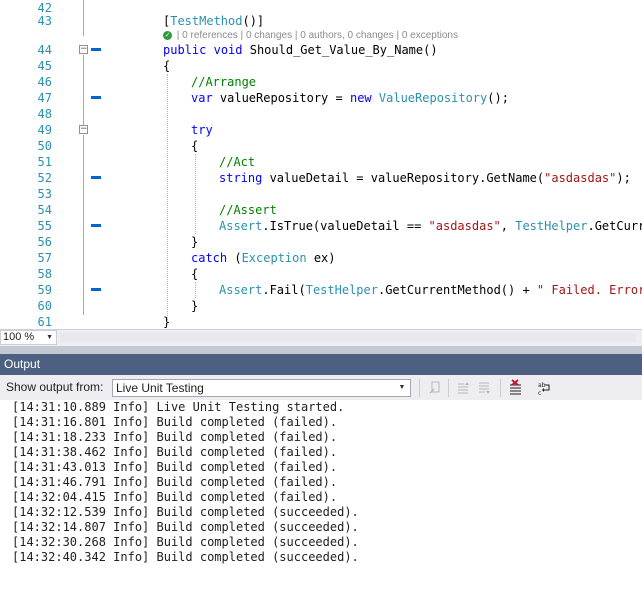  Describe the element at coordinates (261, 388) in the screenshot. I see `output-source-dropdown: Live Unit Testing ▼` at that location.